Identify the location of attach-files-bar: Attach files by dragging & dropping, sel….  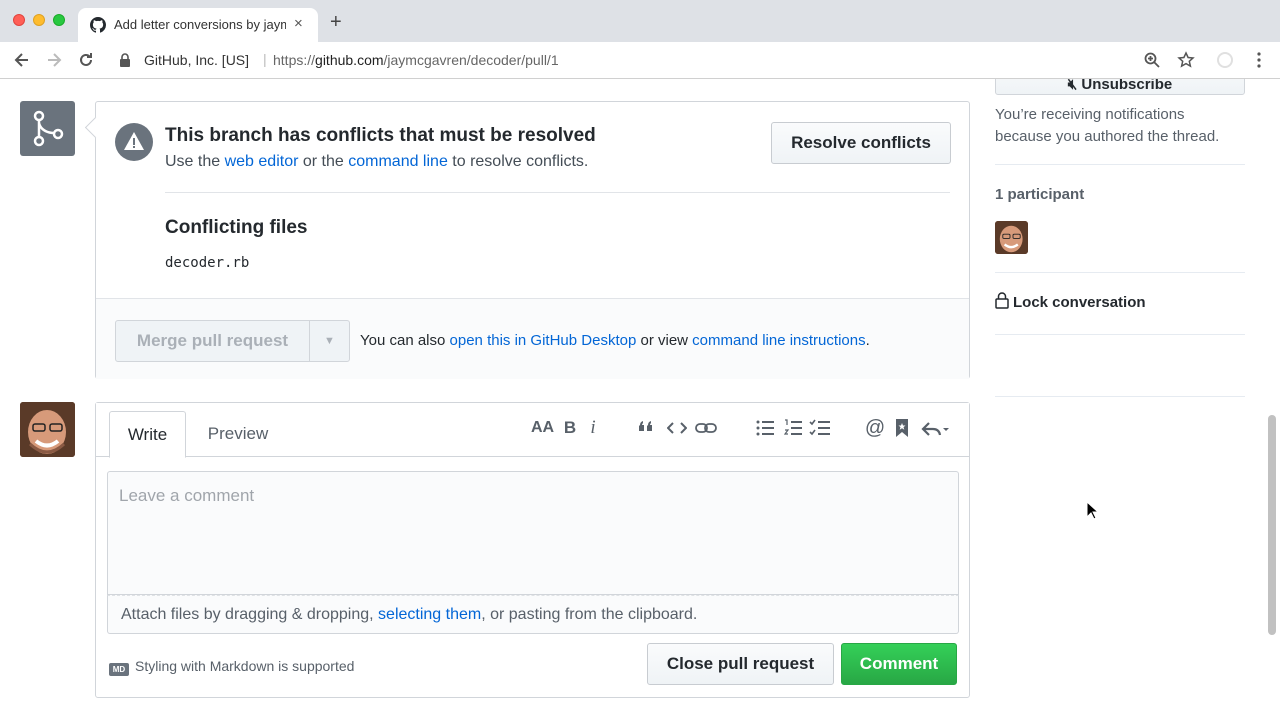
(533, 614).